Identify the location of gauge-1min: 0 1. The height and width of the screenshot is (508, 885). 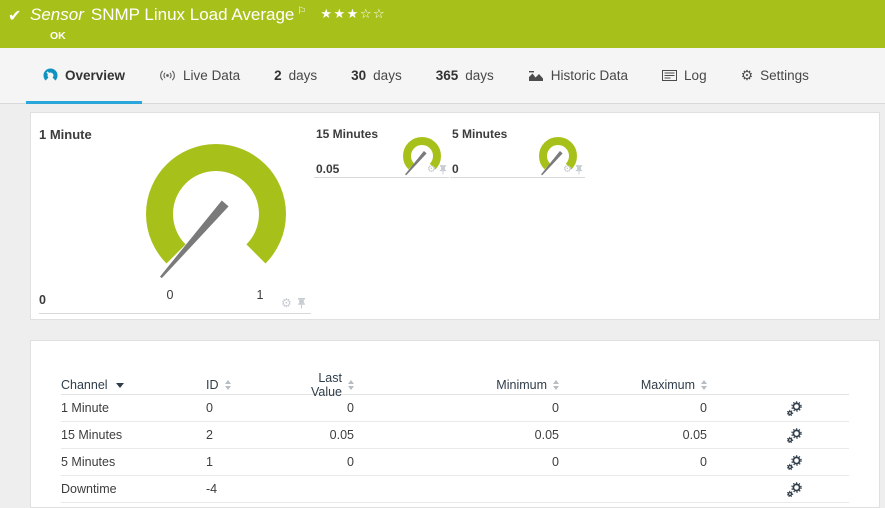
(216, 223).